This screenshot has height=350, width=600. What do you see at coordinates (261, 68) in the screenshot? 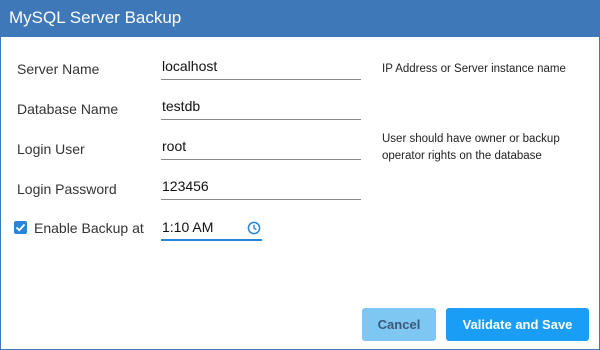
I see `server-name-field: localhost` at bounding box center [261, 68].